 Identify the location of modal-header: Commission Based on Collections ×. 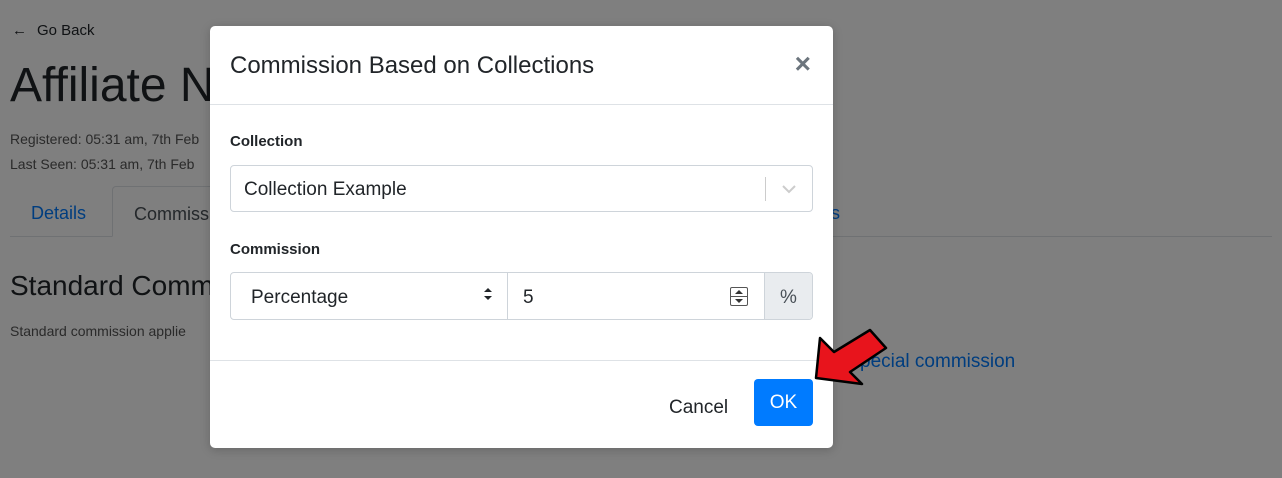
(521, 65).